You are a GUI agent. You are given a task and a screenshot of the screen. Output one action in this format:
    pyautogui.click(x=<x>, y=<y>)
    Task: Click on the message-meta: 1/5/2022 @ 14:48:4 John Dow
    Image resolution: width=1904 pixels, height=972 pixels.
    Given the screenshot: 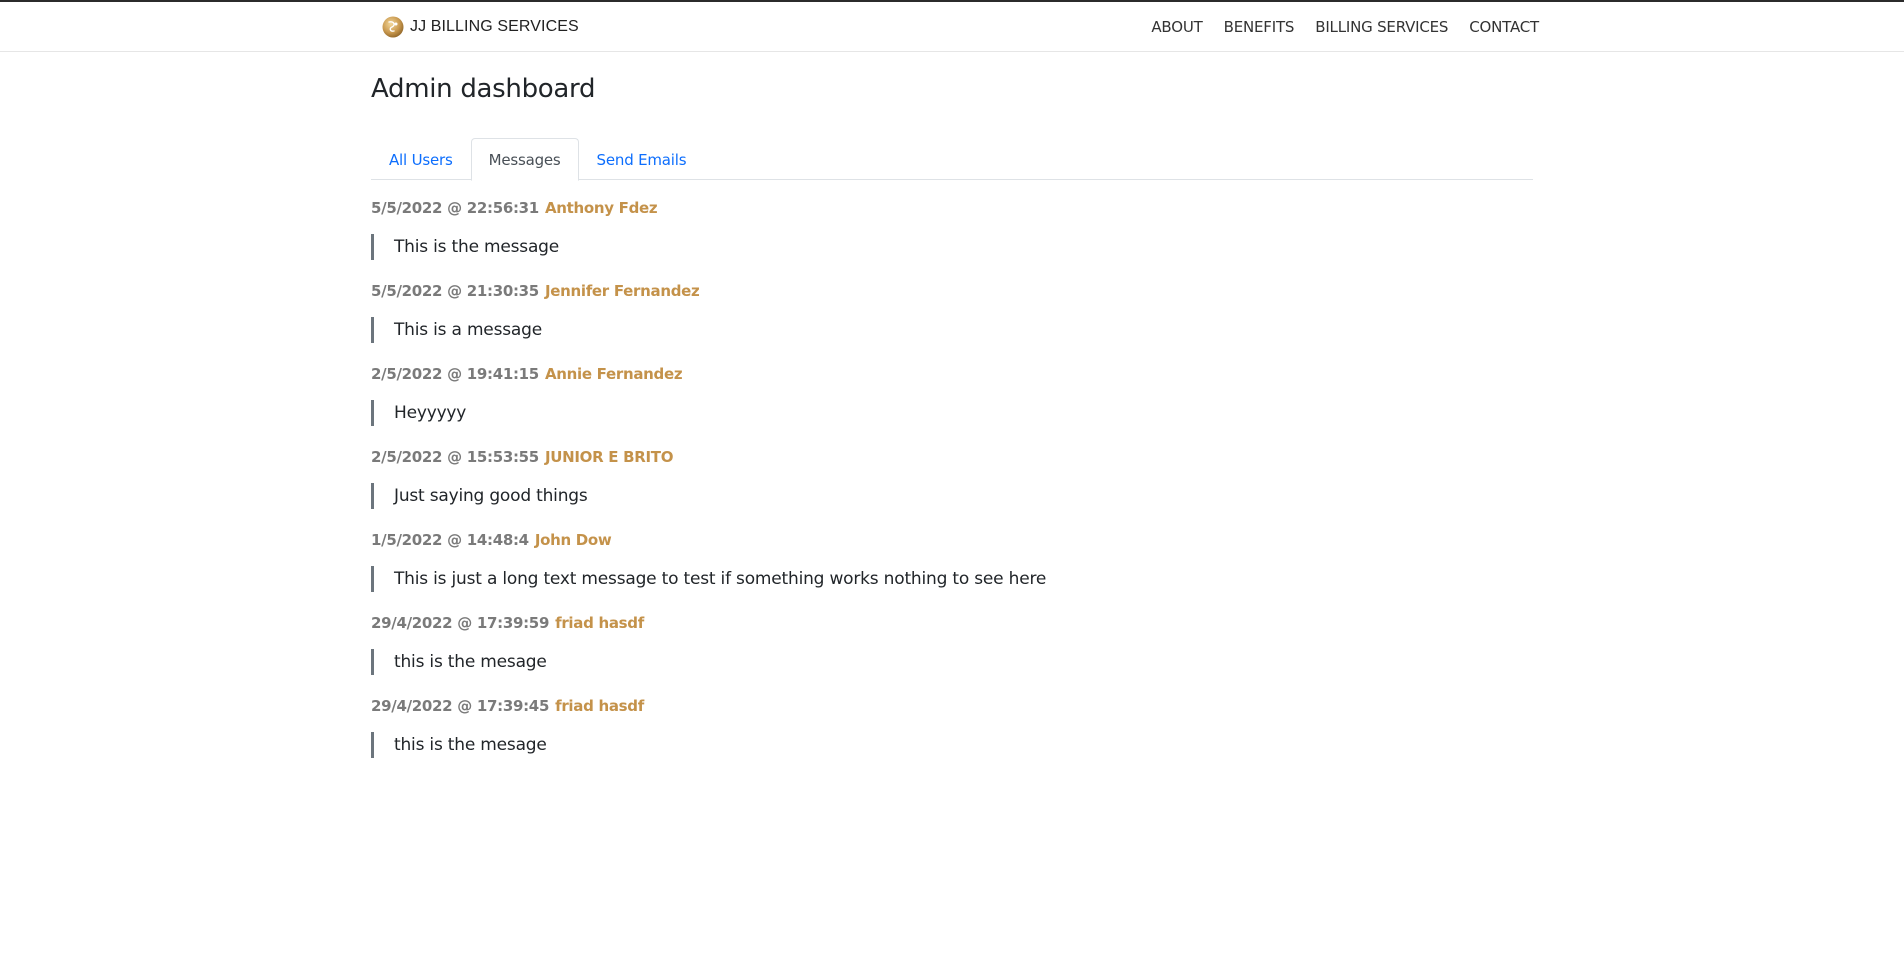 What is the action you would take?
    pyautogui.click(x=491, y=540)
    